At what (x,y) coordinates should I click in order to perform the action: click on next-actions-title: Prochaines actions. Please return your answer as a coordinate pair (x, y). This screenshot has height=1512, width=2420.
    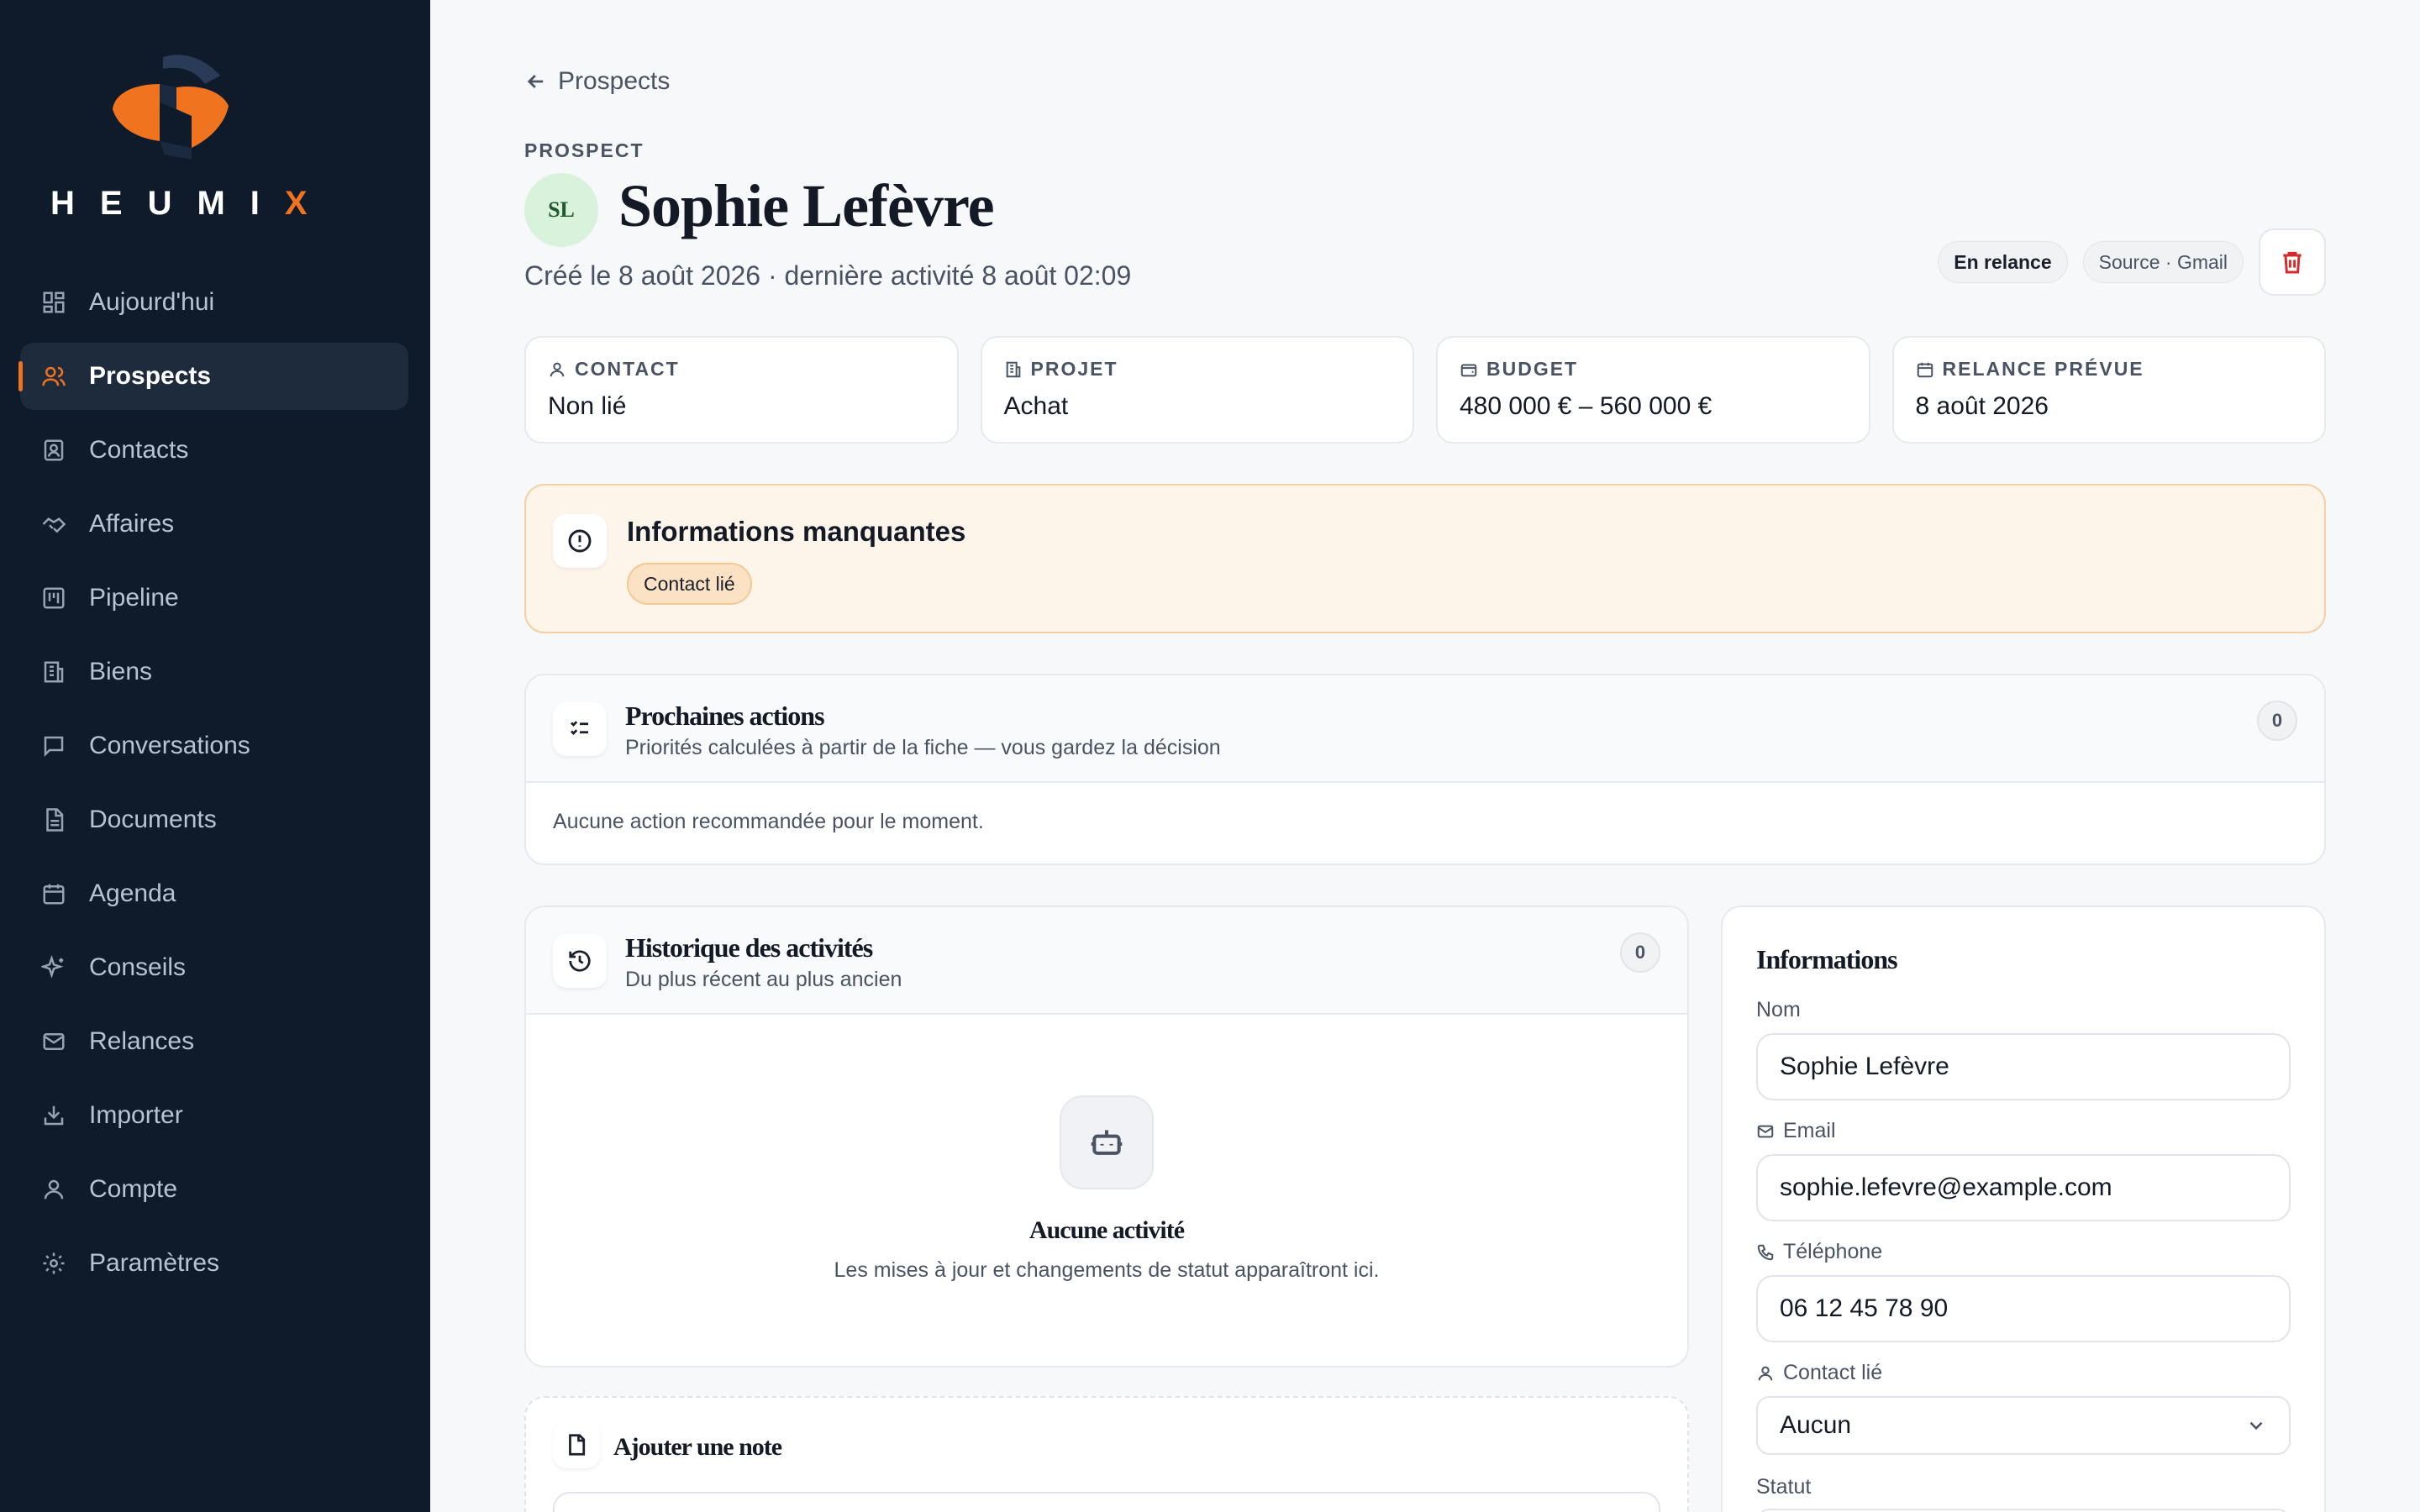
    Looking at the image, I should click on (725, 716).